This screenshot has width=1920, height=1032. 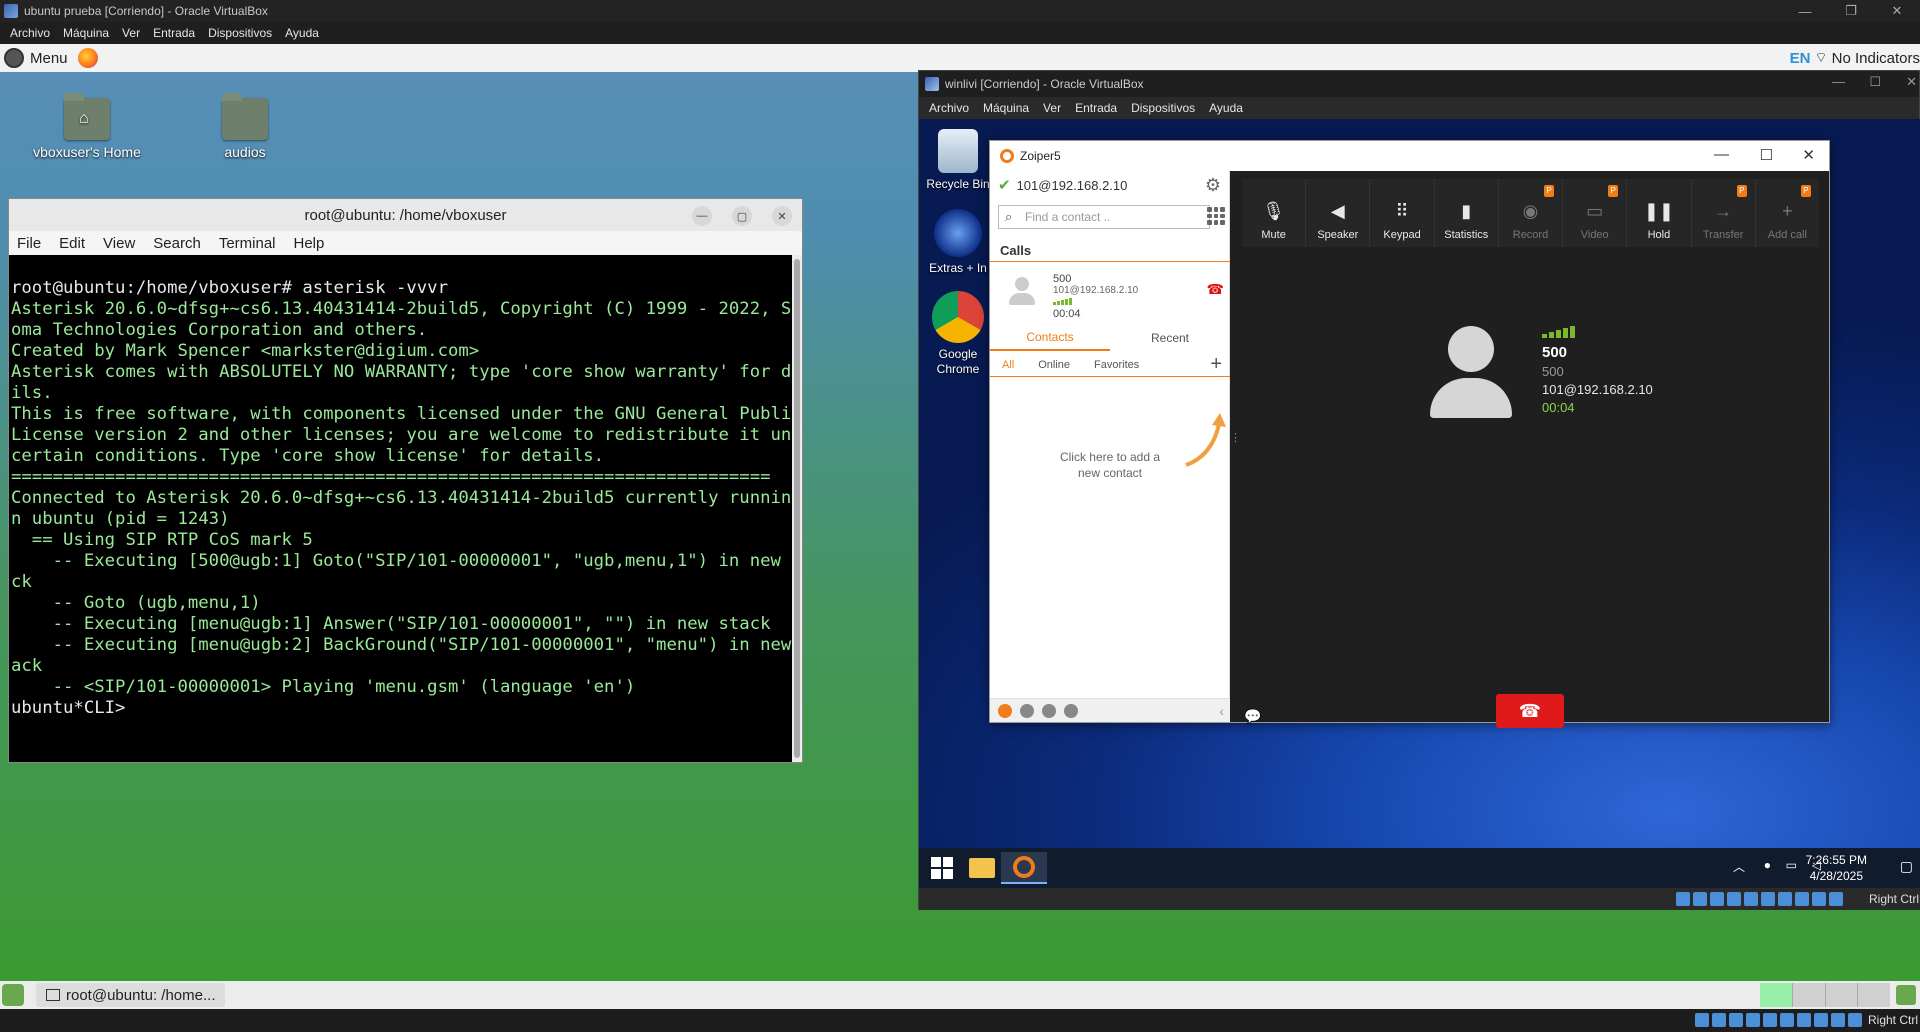 What do you see at coordinates (742, 216) in the screenshot?
I see `terminal-maximize-button: ▢` at bounding box center [742, 216].